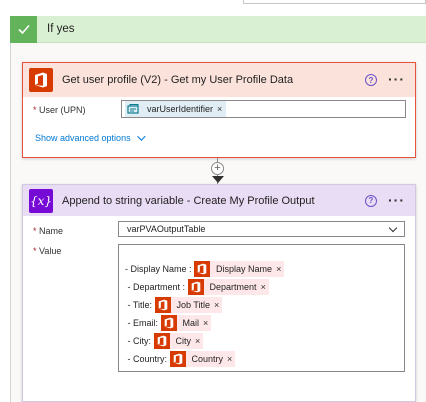 This screenshot has width=426, height=402. What do you see at coordinates (90, 137) in the screenshot?
I see `show-advanced-options-link: Show advanced options` at bounding box center [90, 137].